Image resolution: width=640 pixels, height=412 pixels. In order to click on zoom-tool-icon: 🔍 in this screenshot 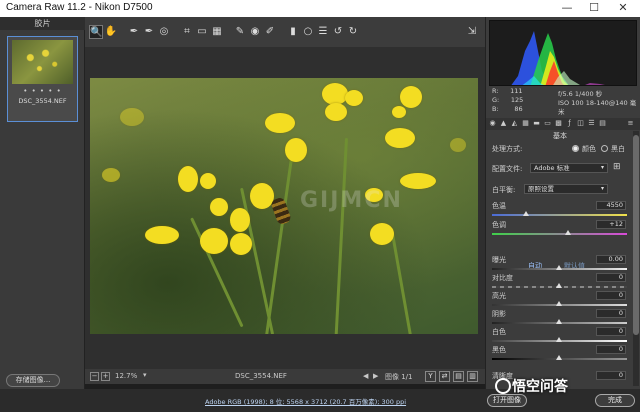, I will do `click(96, 32)`.